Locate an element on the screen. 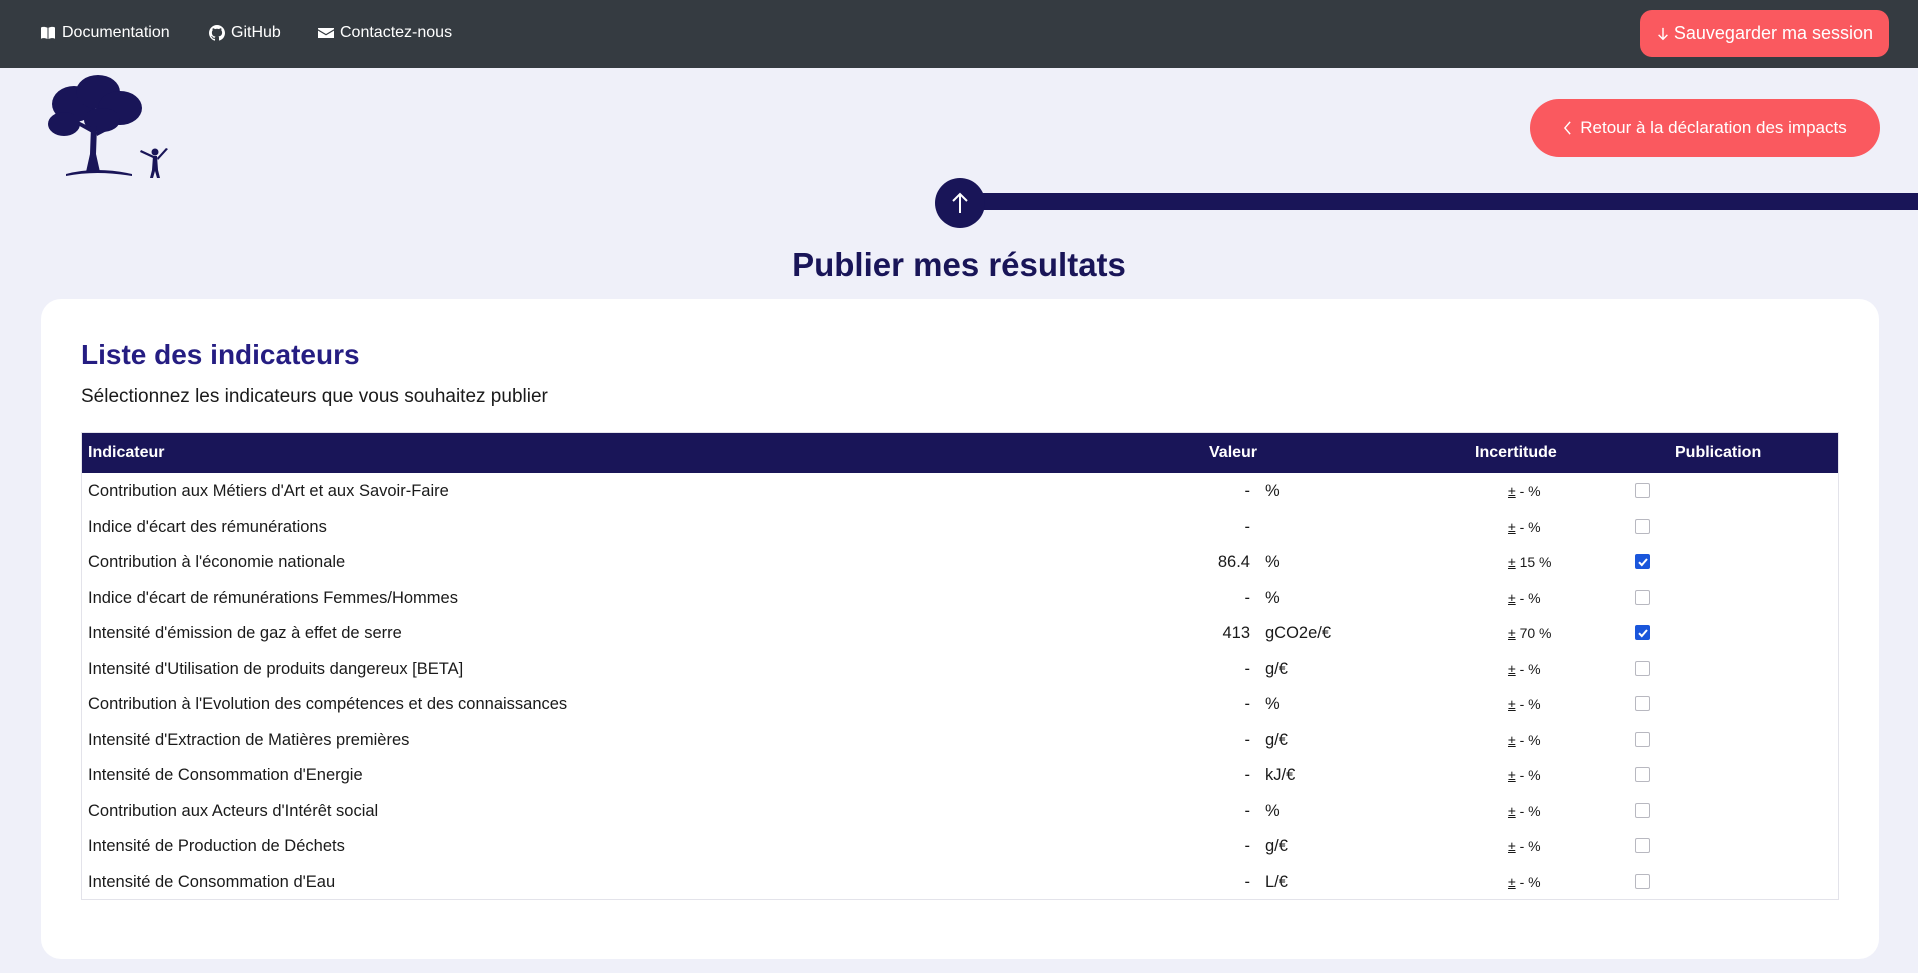 Image resolution: width=1918 pixels, height=973 pixels. indicator-unit: kJ/€ is located at coordinates (1280, 775).